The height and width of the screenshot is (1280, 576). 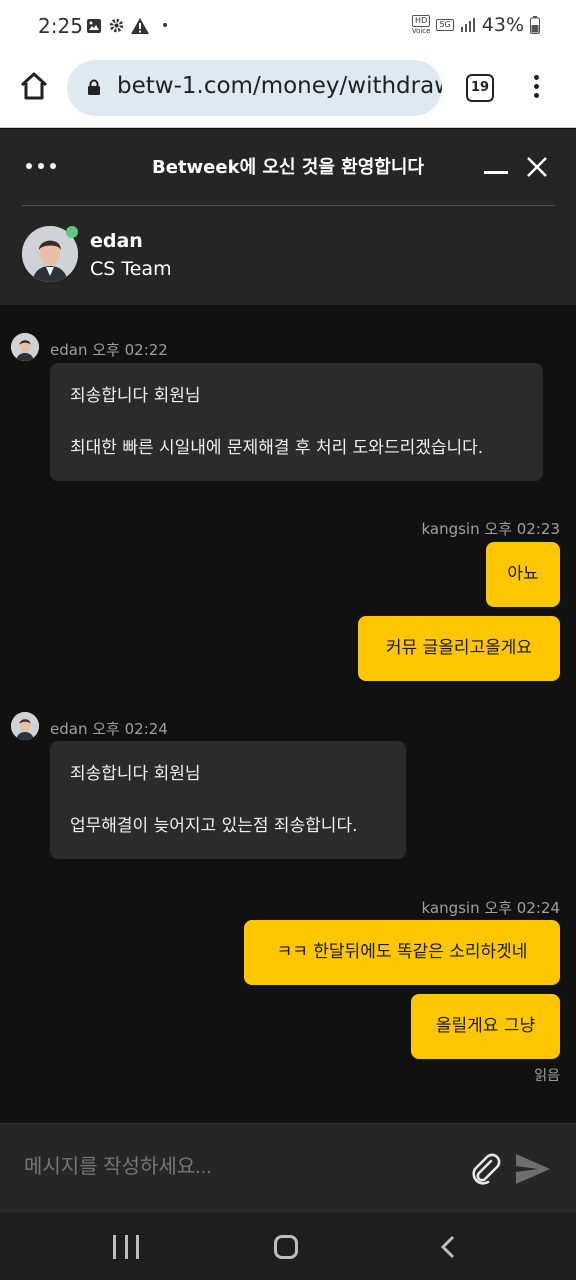 I want to click on online-status-dot, so click(x=72, y=232).